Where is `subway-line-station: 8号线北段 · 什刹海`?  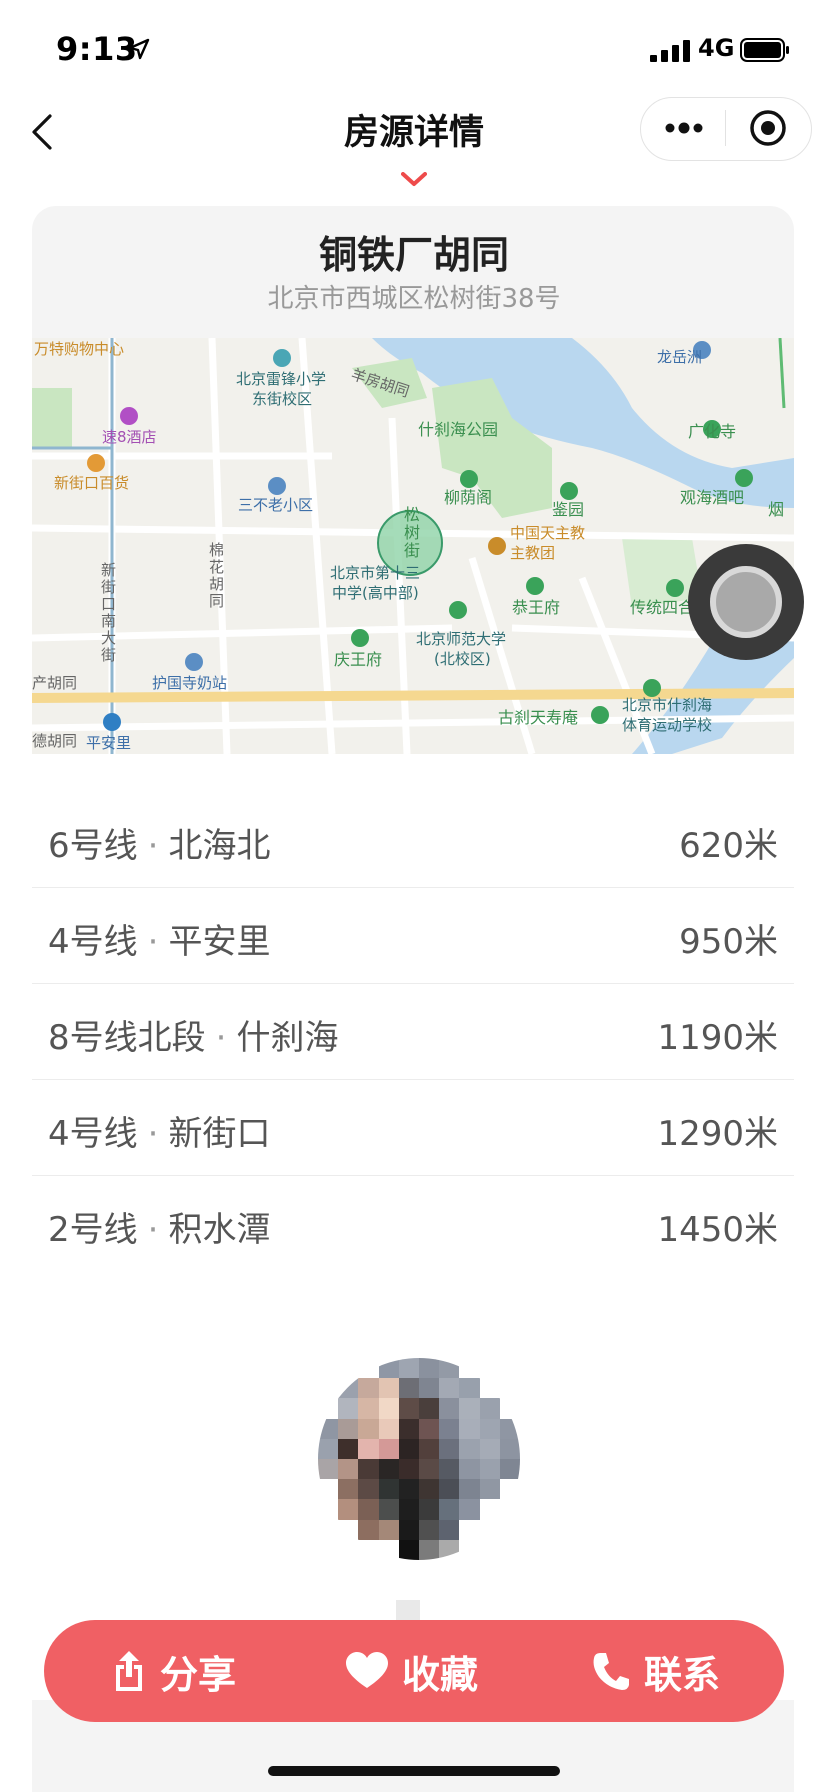 subway-line-station: 8号线北段 · 什刹海 is located at coordinates (193, 1034).